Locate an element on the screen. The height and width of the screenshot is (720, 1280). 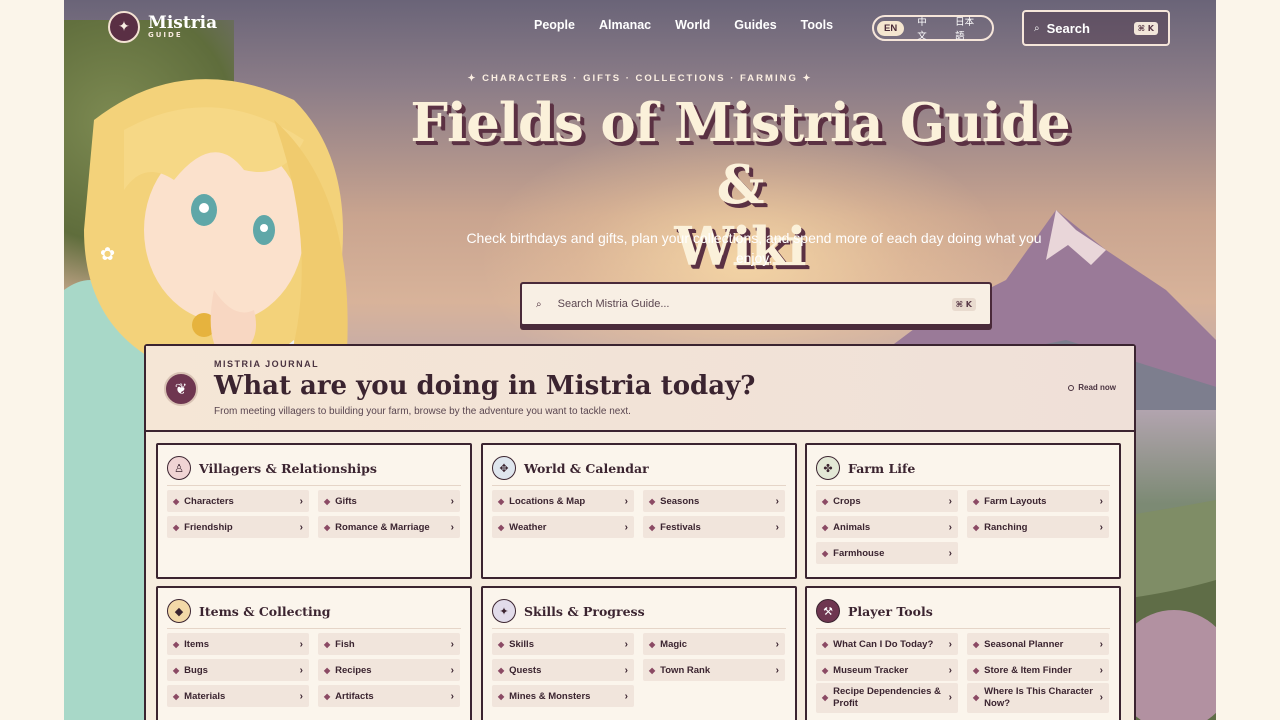
category-link: ◆ Town Rank › is located at coordinates (714, 670).